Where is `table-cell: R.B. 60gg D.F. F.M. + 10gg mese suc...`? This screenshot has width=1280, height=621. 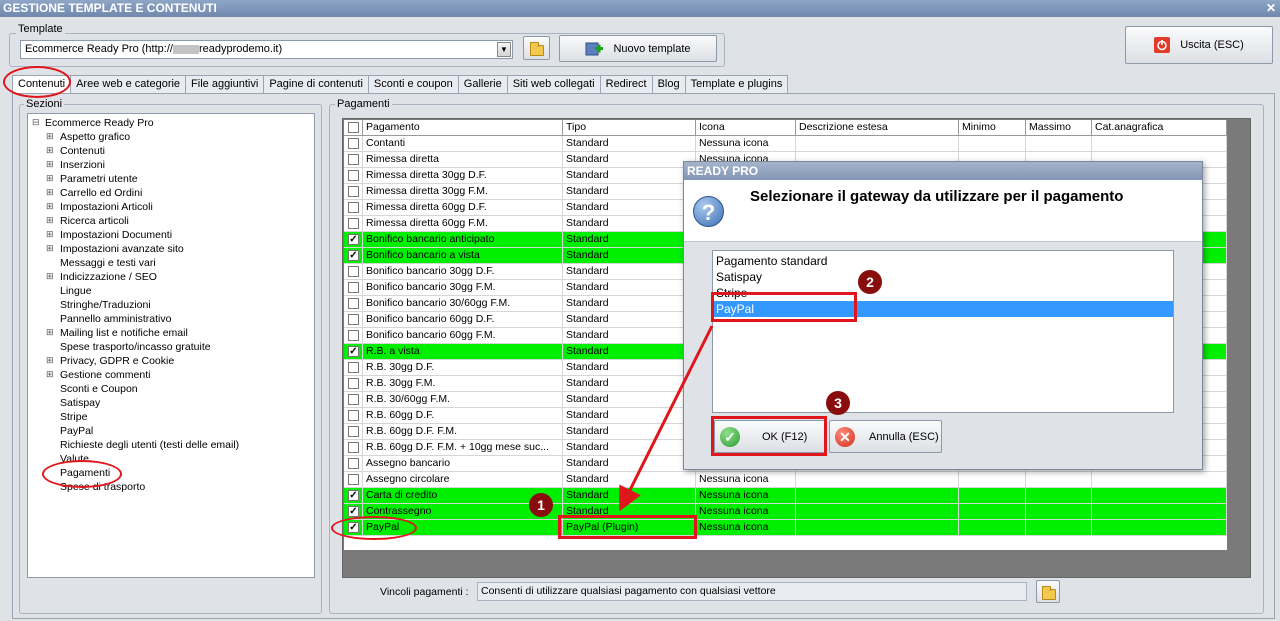 table-cell: R.B. 60gg D.F. F.M. + 10gg mese suc... is located at coordinates (463, 448).